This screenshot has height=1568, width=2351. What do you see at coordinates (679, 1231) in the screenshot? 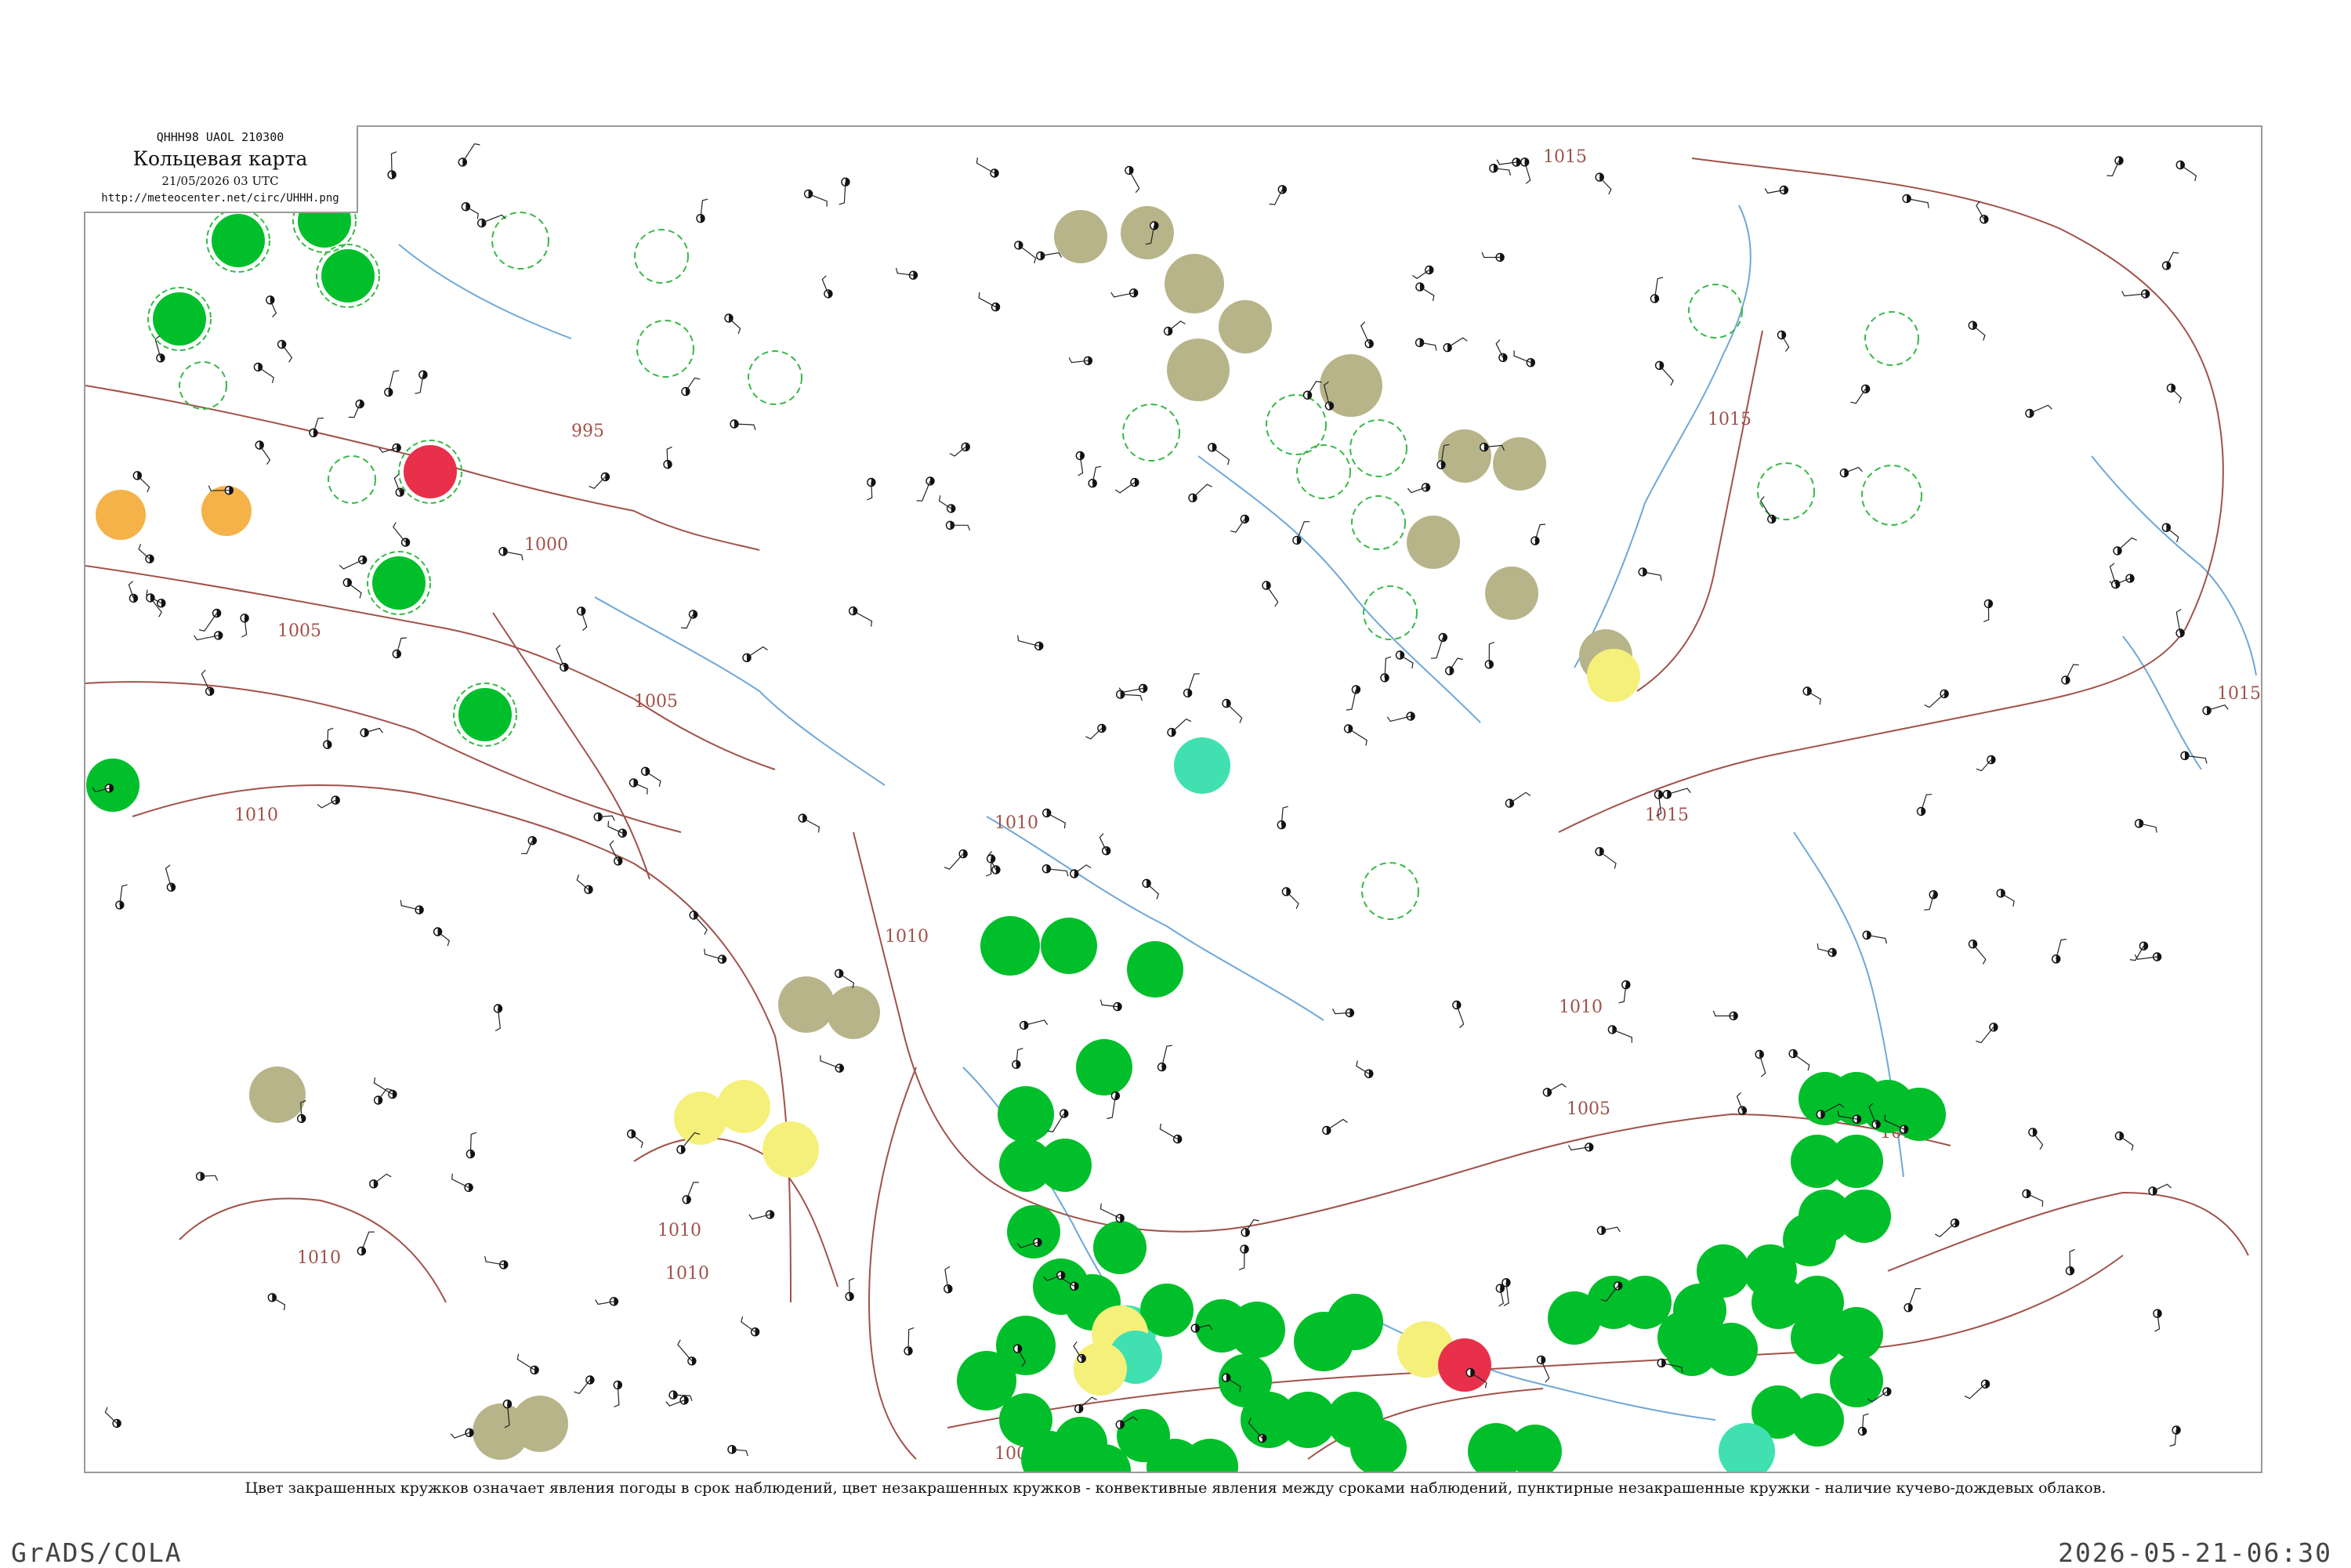
I see `isobar-label-1010-s: 1010` at bounding box center [679, 1231].